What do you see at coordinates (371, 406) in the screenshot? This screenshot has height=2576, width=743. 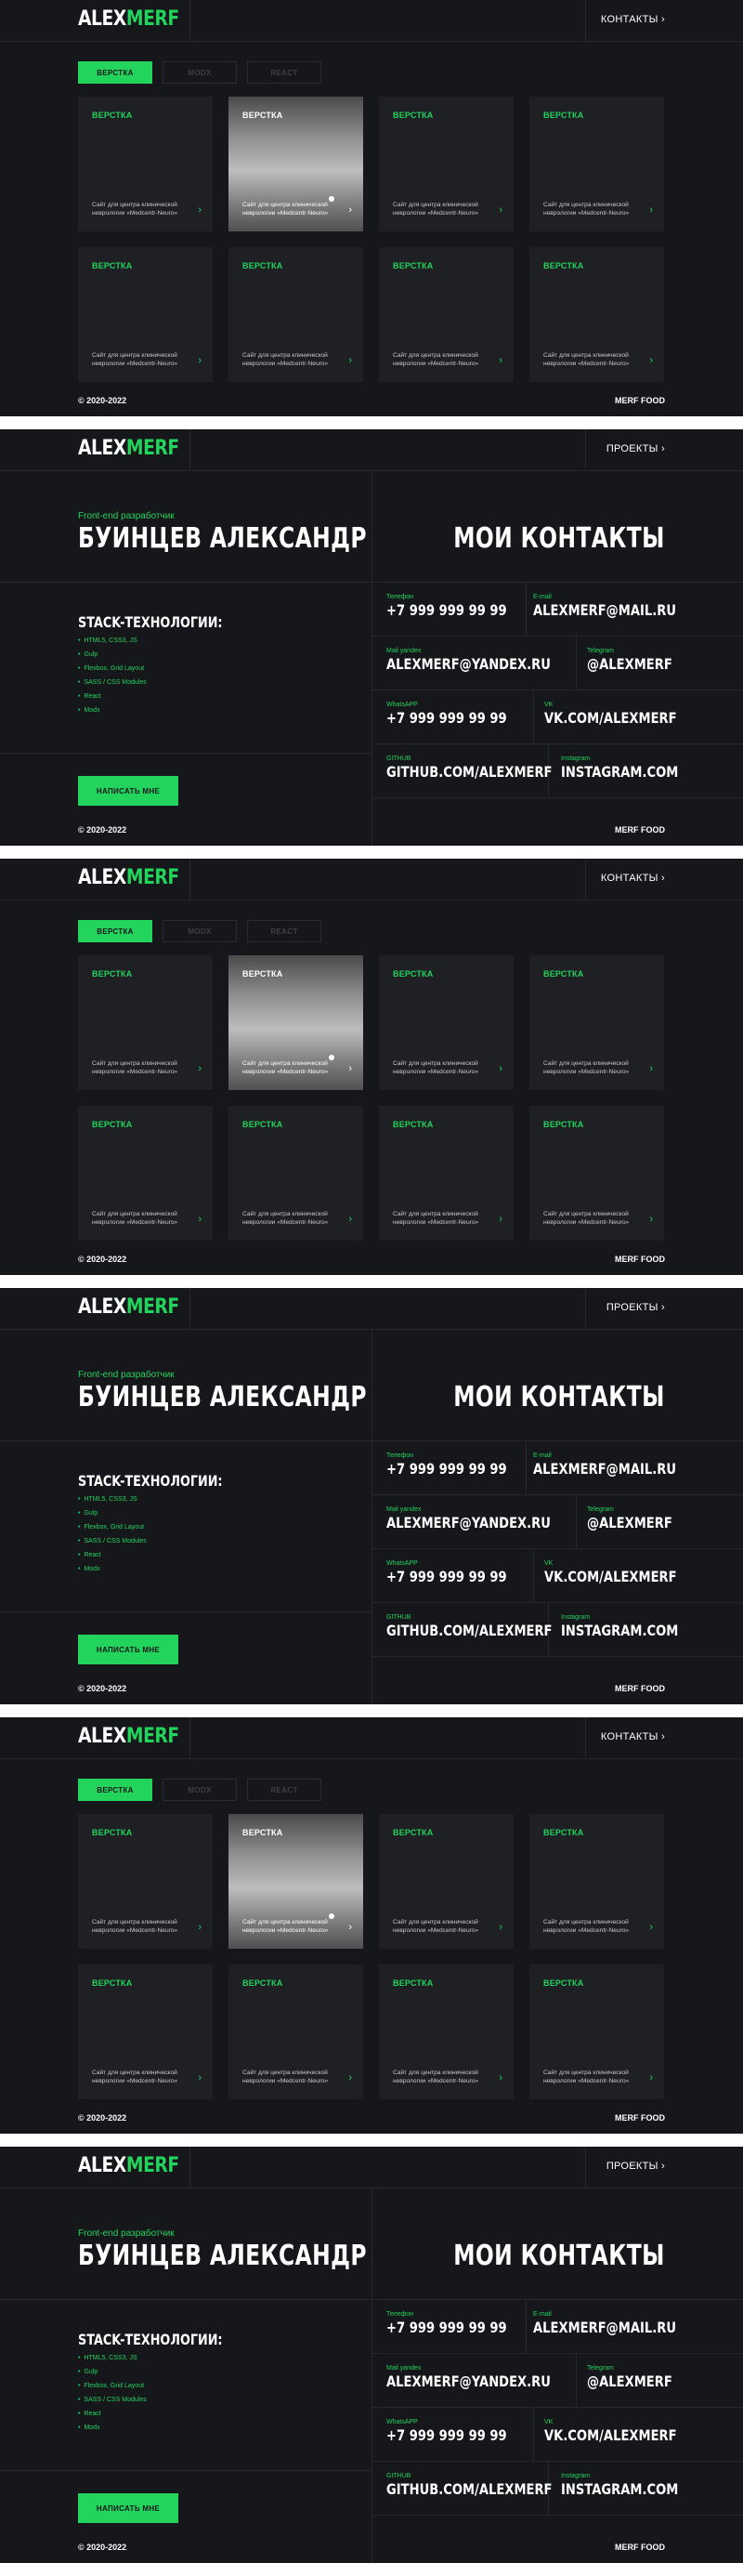 I see `footer: © 2020-2022 MERF FOOD` at bounding box center [371, 406].